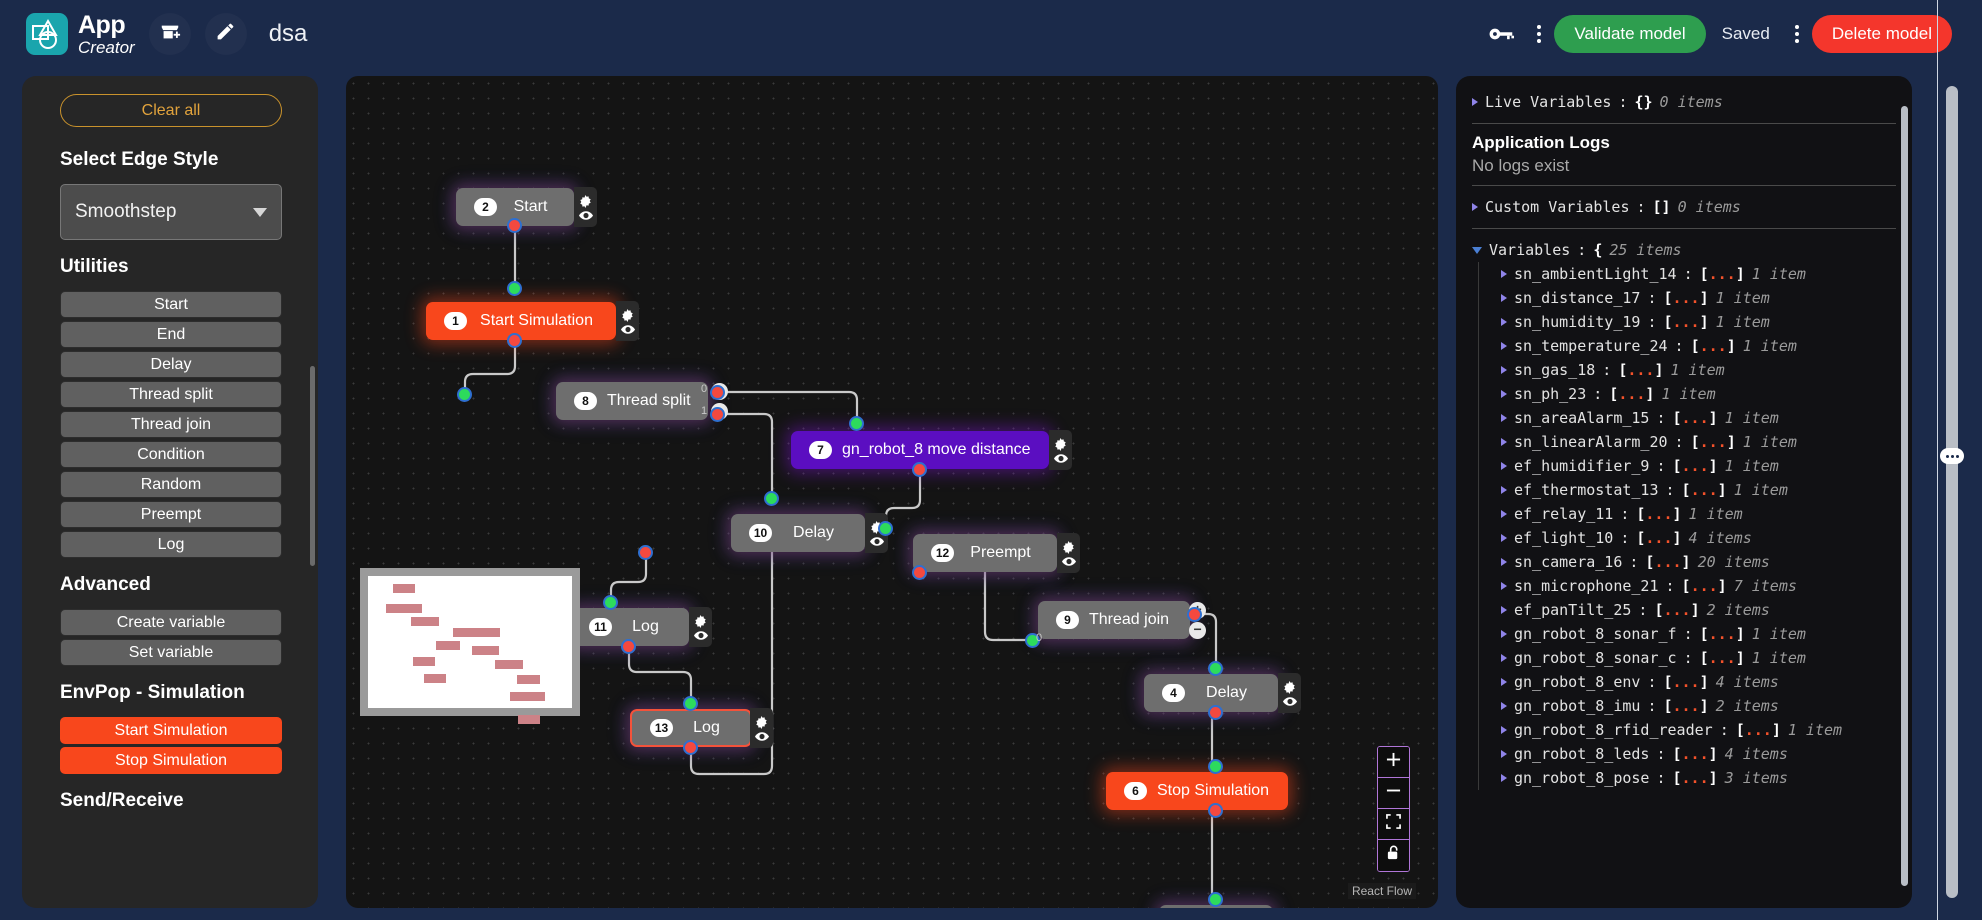  Describe the element at coordinates (1698, 466) in the screenshot. I see `variable-row: ef_humidifier_9: [...] 1 item` at that location.